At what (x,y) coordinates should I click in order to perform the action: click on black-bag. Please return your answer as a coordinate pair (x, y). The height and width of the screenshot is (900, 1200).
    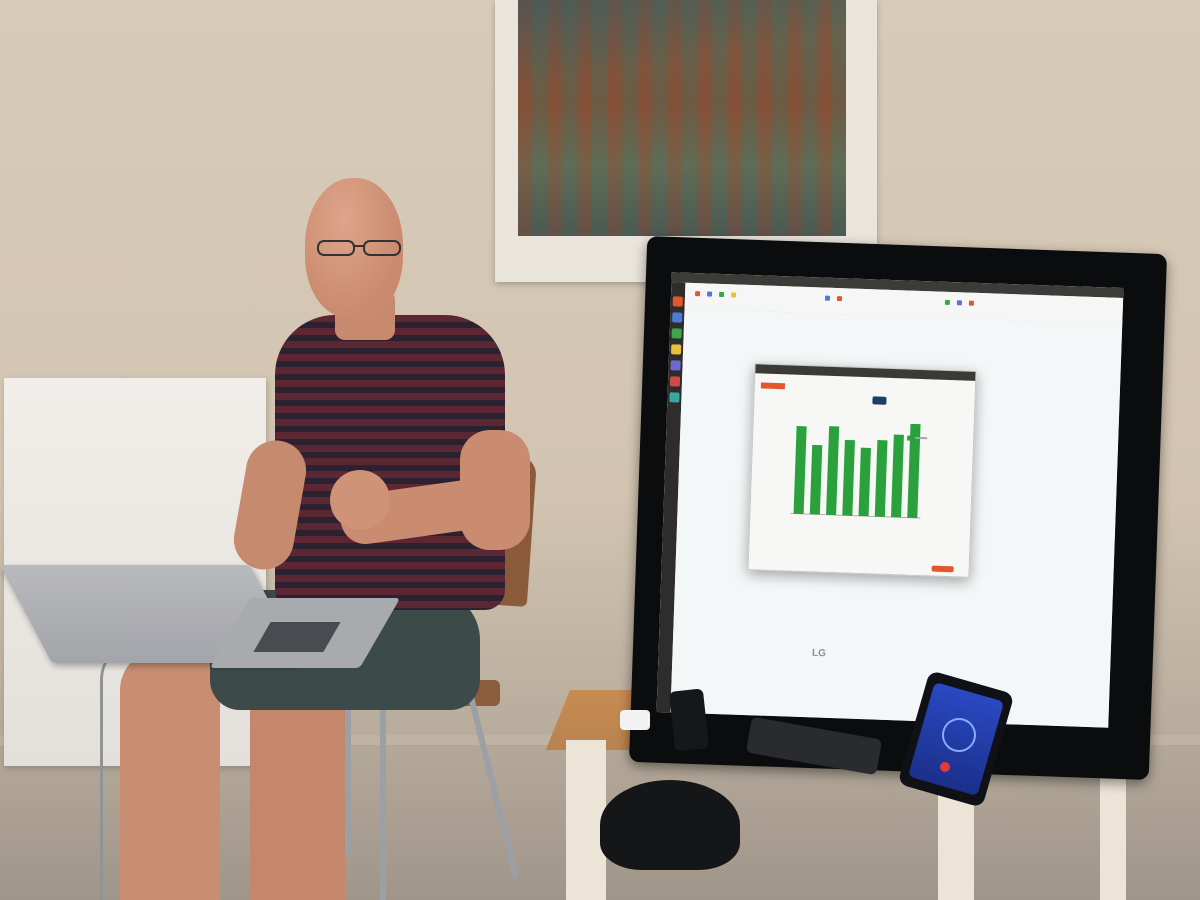
    Looking at the image, I should click on (670, 825).